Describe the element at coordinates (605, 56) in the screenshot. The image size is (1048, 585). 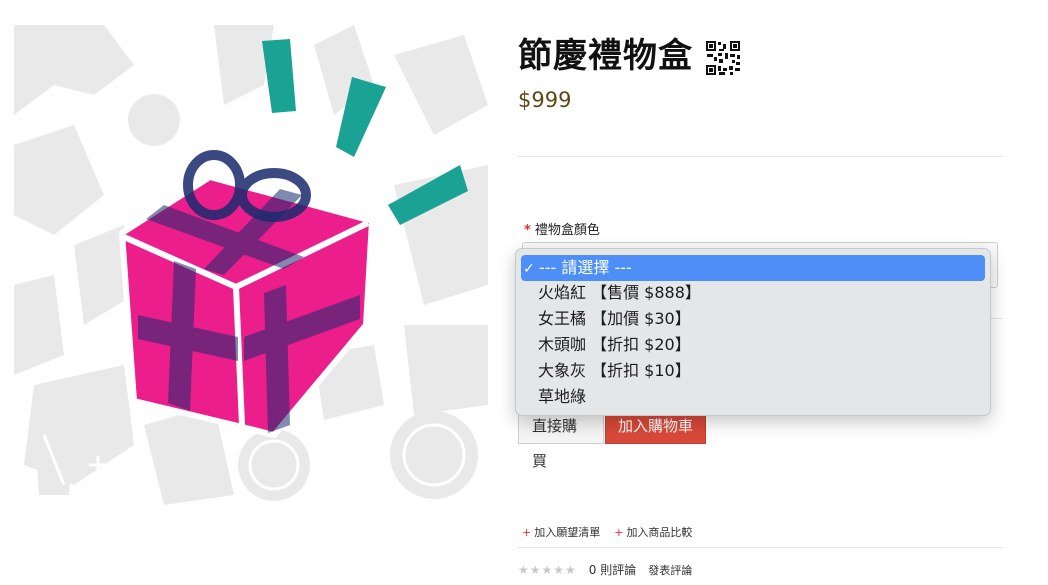
I see `product-title: 節慶禮物盒` at that location.